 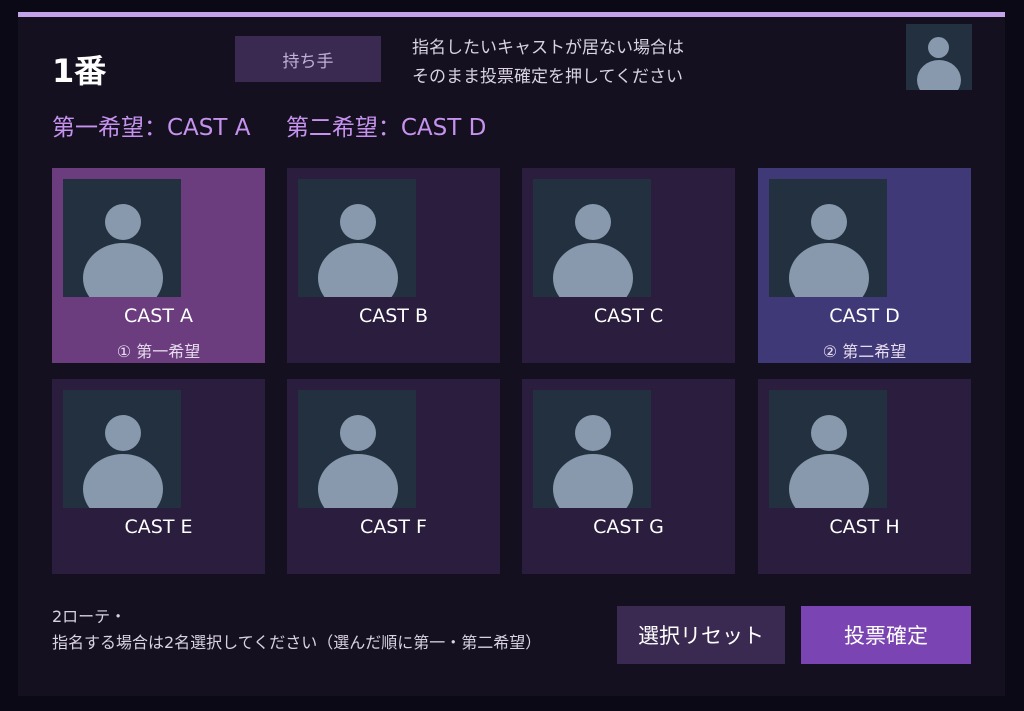 What do you see at coordinates (158, 316) in the screenshot?
I see `cast-name: CAST A` at bounding box center [158, 316].